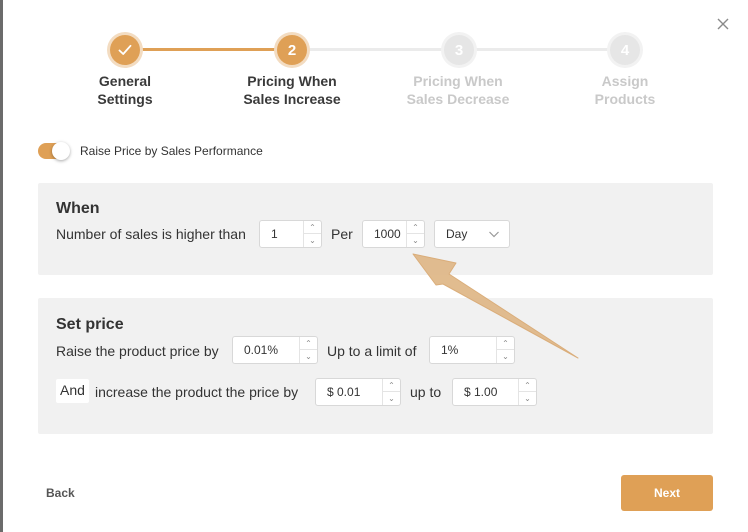  What do you see at coordinates (151, 234) in the screenshot?
I see `sales-threshold-label: Number of sales is higher than` at bounding box center [151, 234].